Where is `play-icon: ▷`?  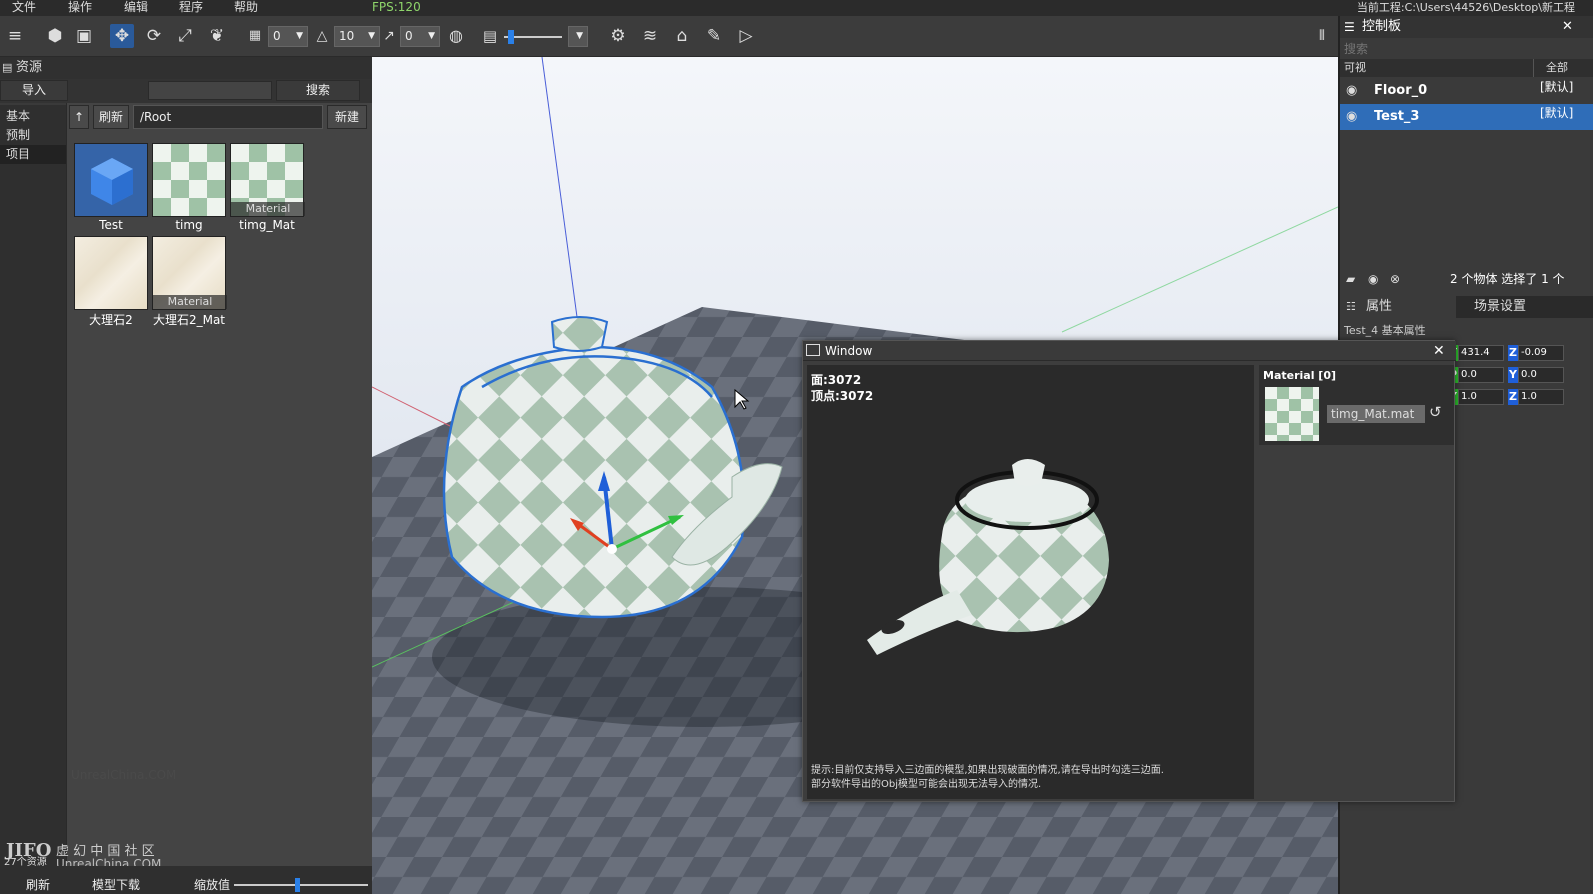 play-icon: ▷ is located at coordinates (746, 36).